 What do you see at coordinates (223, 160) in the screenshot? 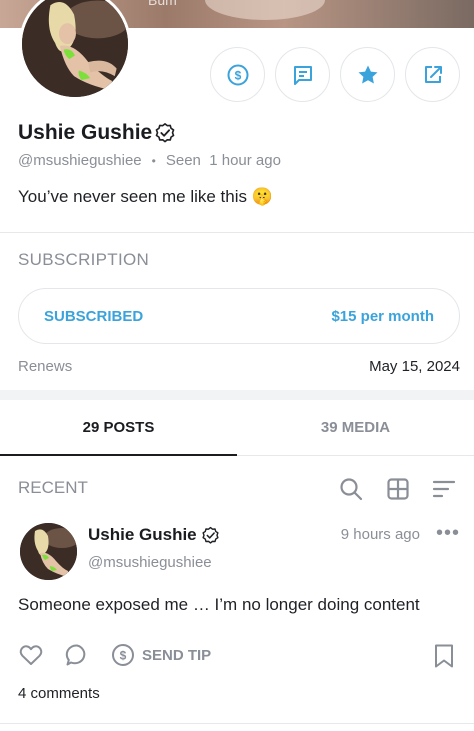
I see `last-seen: Seen 1 hour ago` at bounding box center [223, 160].